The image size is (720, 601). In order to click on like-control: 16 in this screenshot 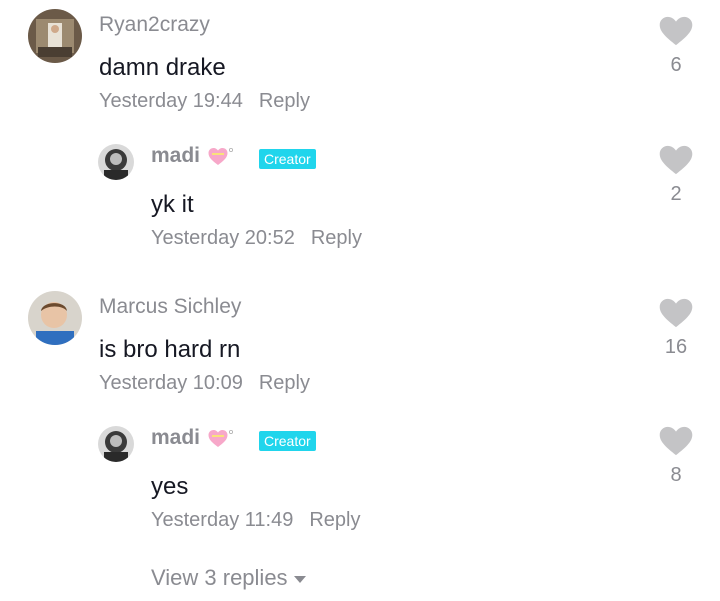, I will do `click(676, 328)`.